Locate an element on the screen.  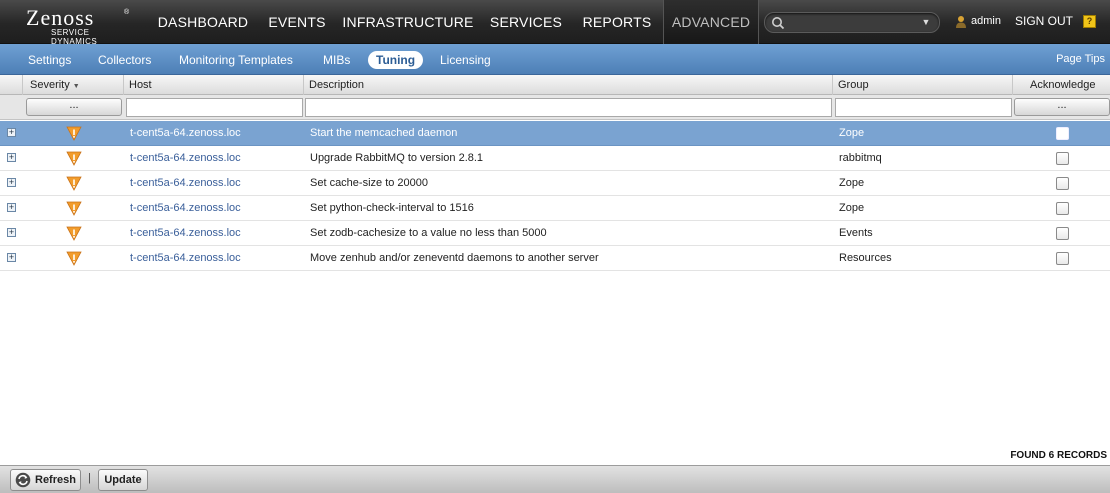
zenoss-logo: Zenoss ® SERVICE DYNAMICS is located at coordinates (81, 25).